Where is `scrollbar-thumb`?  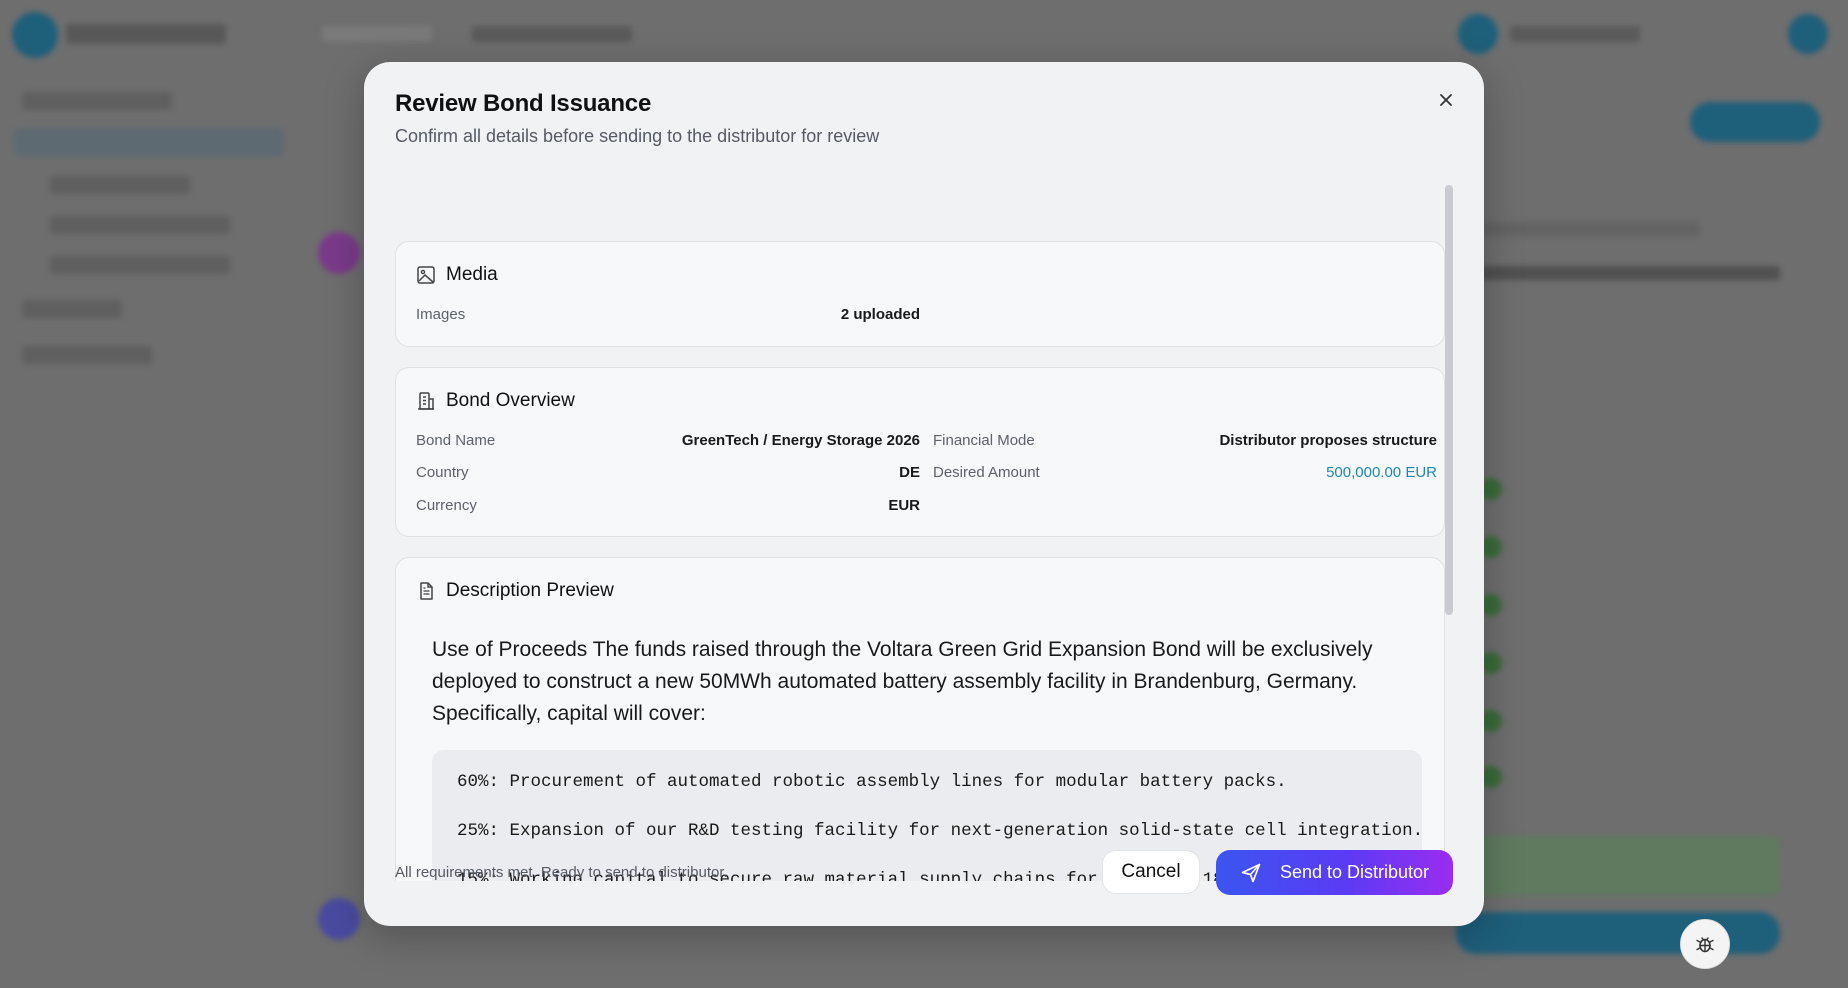 scrollbar-thumb is located at coordinates (1449, 400).